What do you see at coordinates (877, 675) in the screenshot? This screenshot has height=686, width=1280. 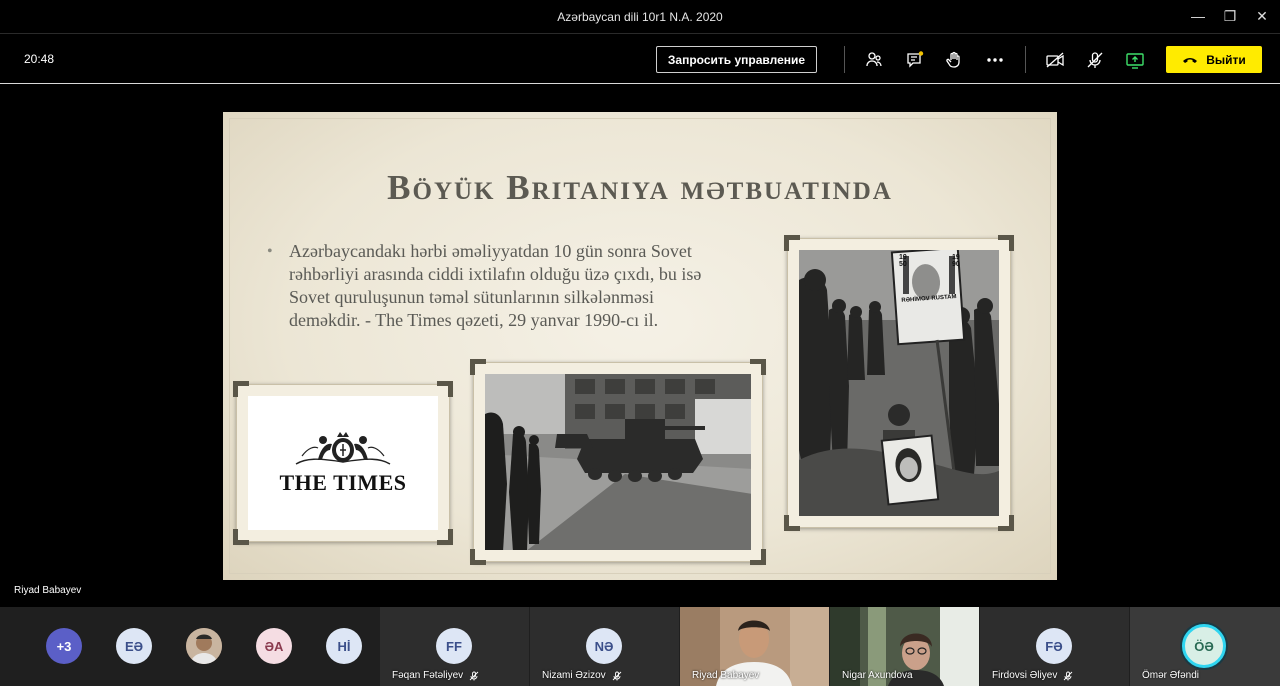 I see `participant-name: Nigar Axundova` at bounding box center [877, 675].